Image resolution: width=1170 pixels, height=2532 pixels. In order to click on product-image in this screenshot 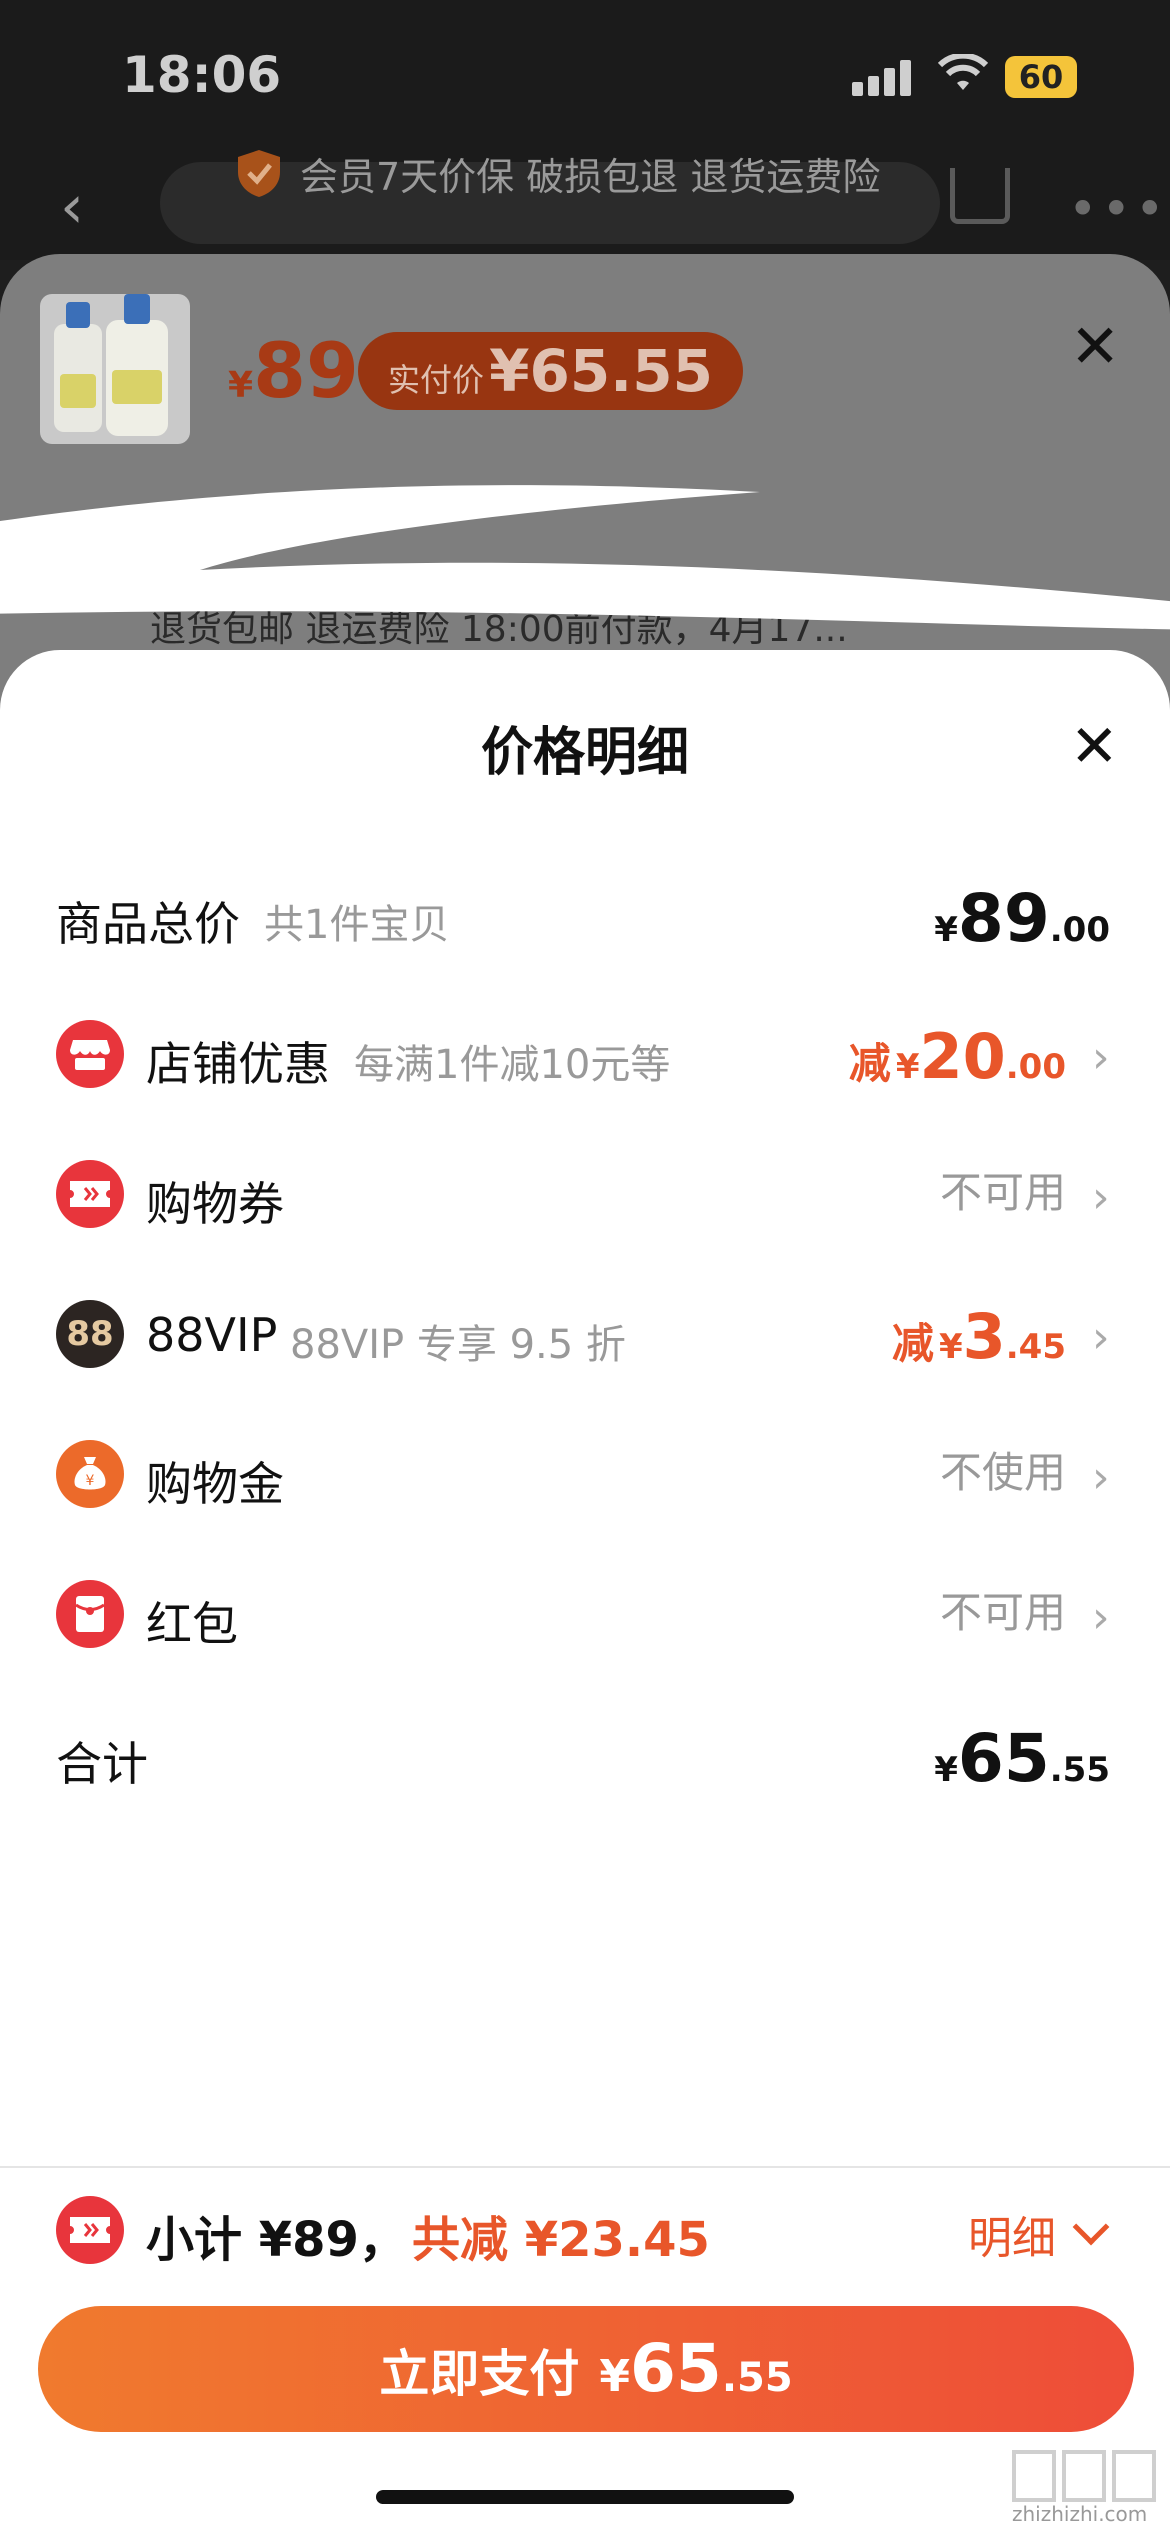, I will do `click(115, 369)`.